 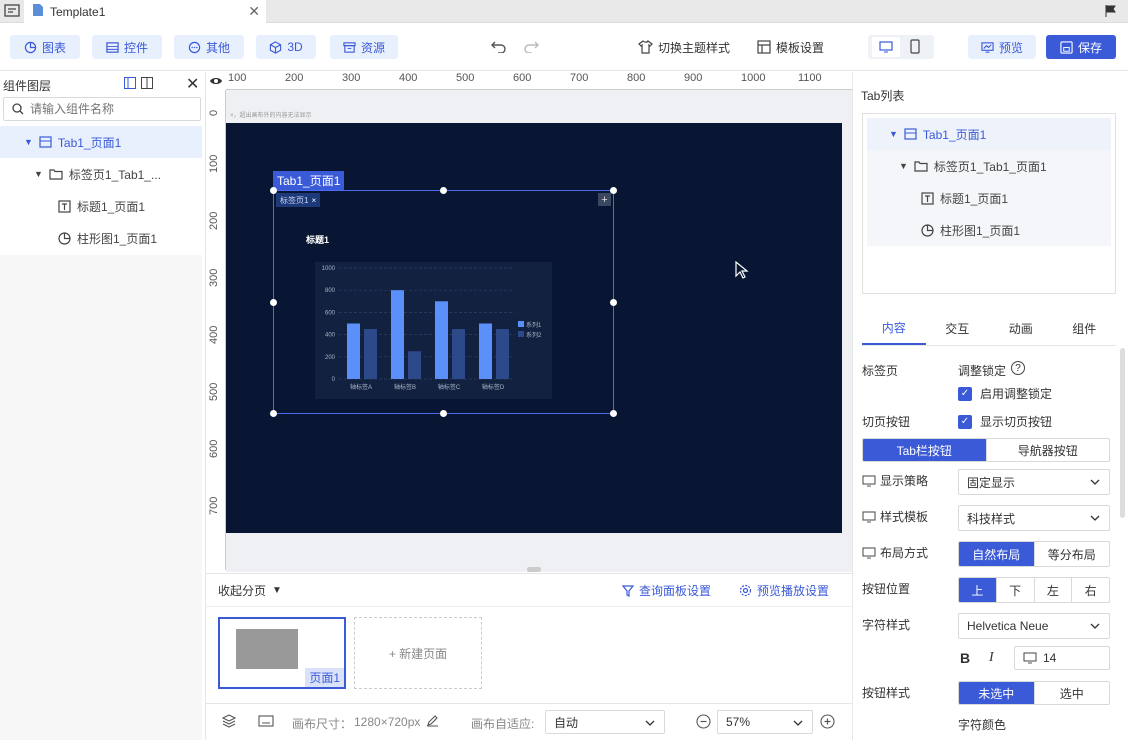 I want to click on button-type-toggle: Tab栏按钮 导航器按钮, so click(x=986, y=450).